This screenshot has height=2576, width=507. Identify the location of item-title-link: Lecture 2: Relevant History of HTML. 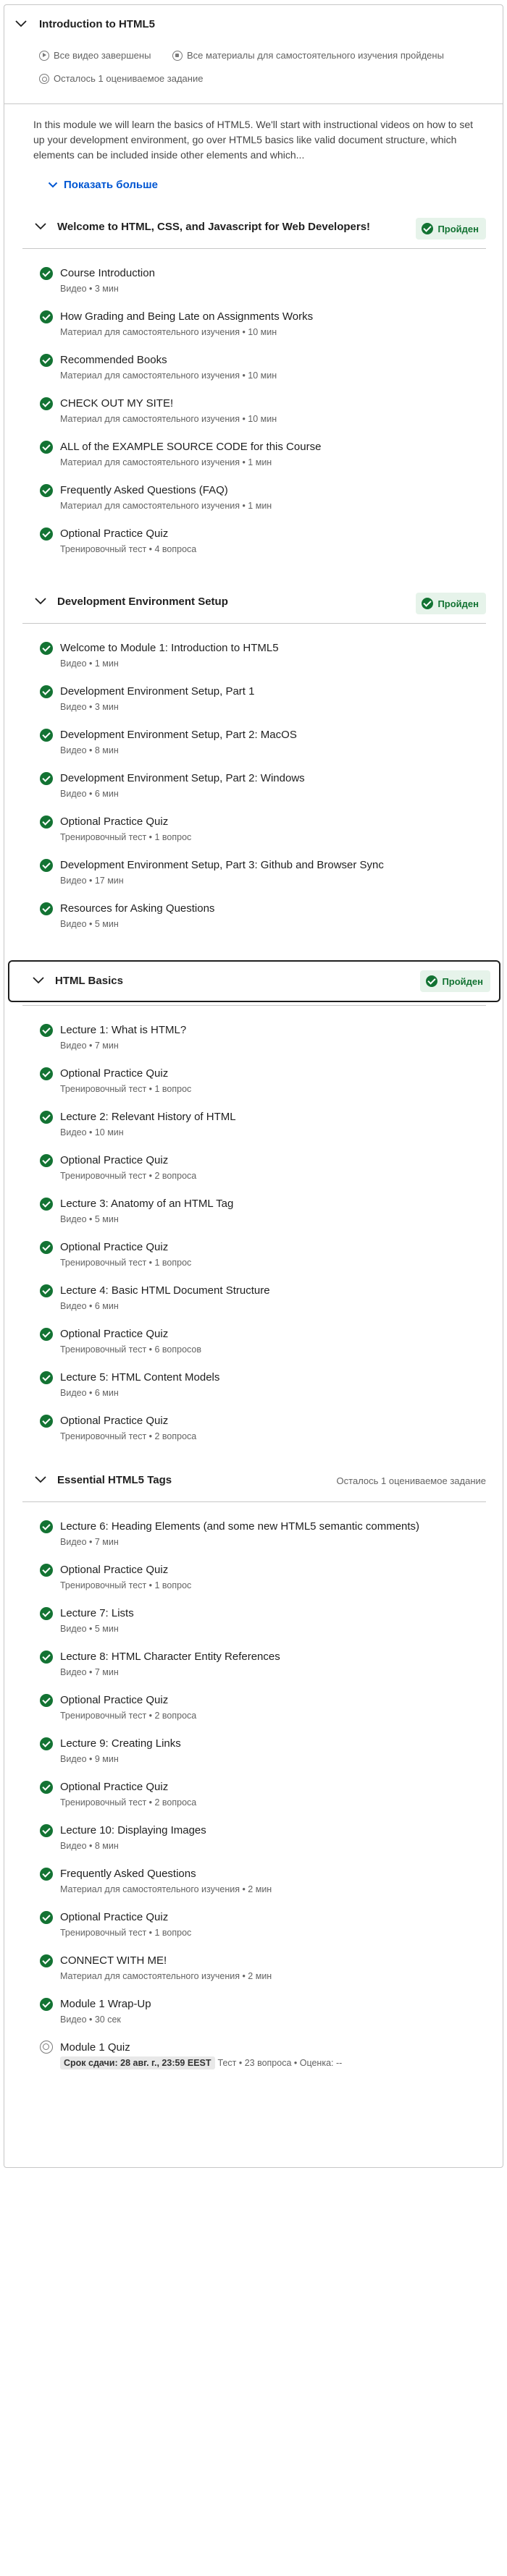
(273, 1115).